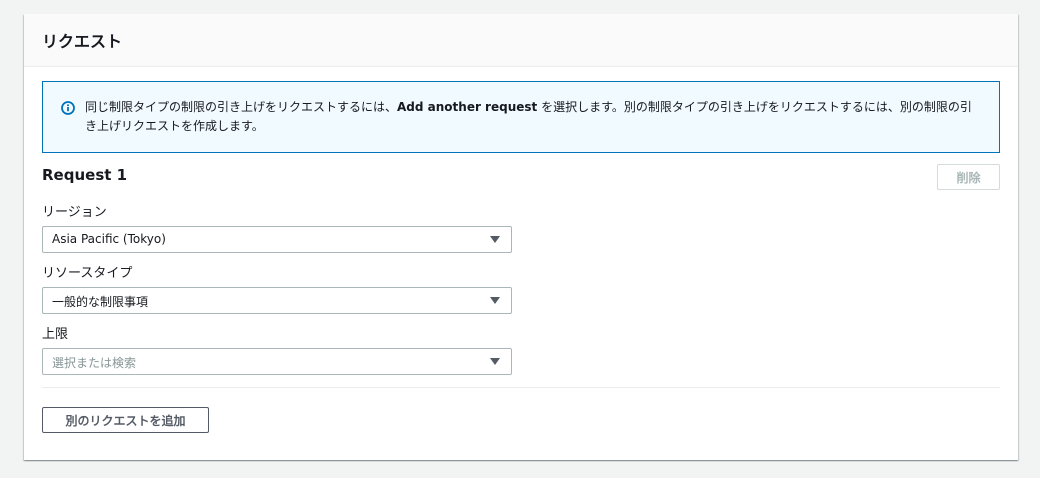 The height and width of the screenshot is (478, 1040). I want to click on delete-button: 削除, so click(968, 177).